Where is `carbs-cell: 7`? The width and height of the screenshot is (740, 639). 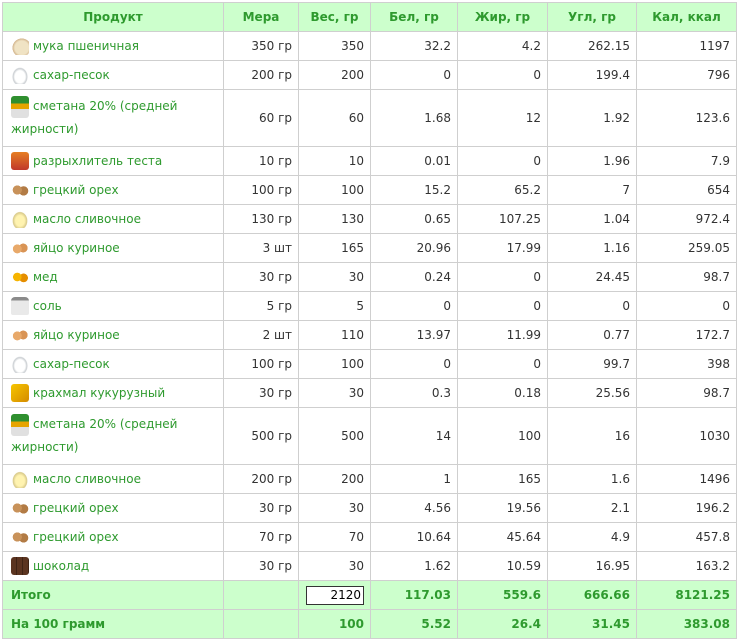 carbs-cell: 7 is located at coordinates (592, 190).